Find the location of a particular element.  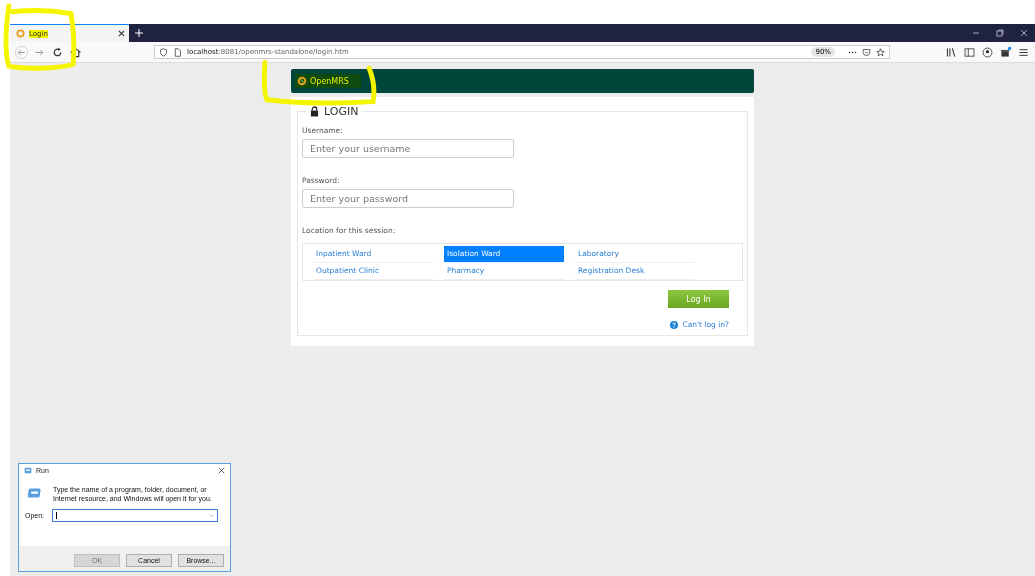

password-field: Enter your password is located at coordinates (408, 198).